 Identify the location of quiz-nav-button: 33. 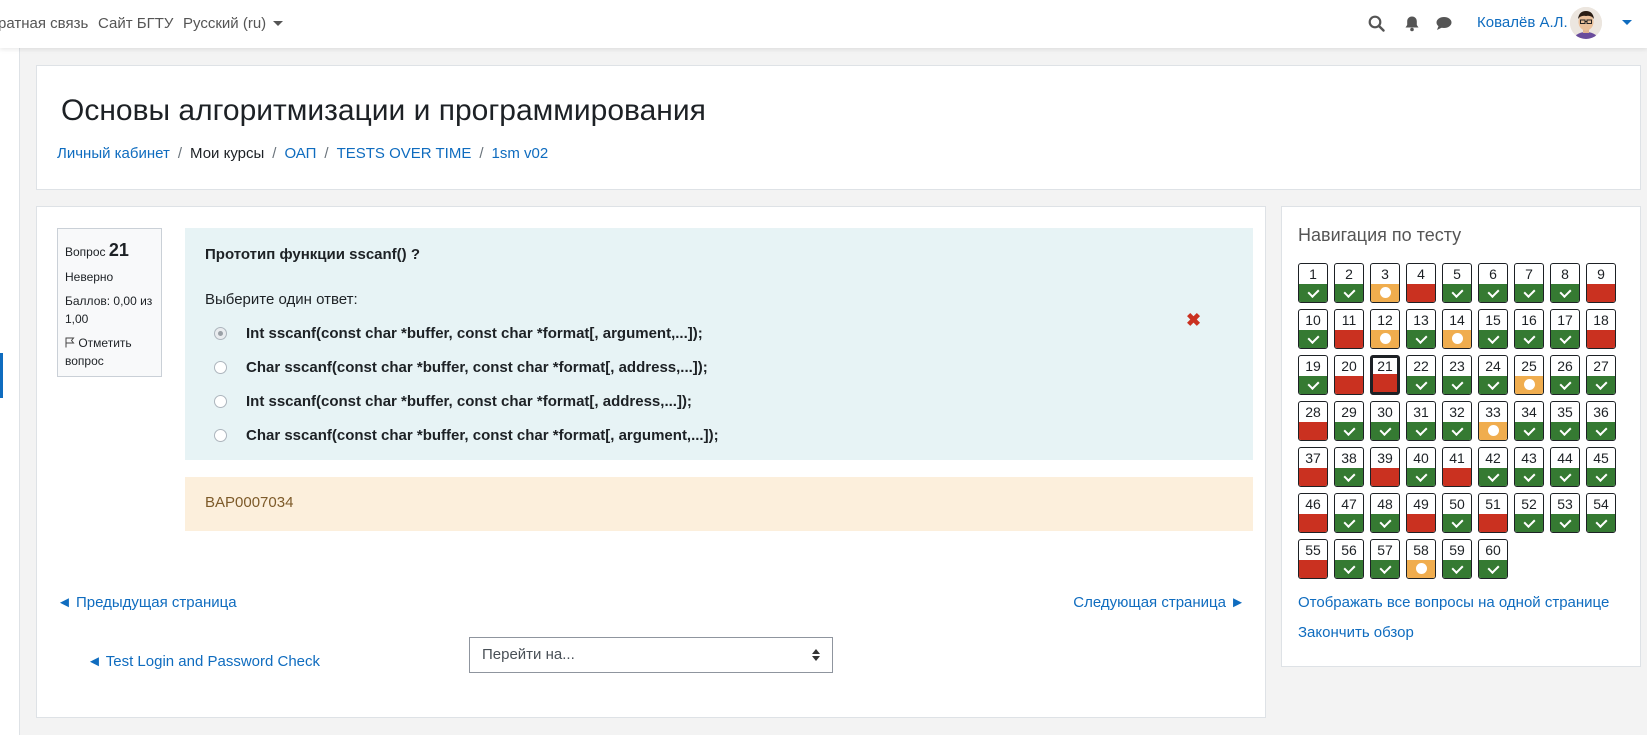
(1493, 421).